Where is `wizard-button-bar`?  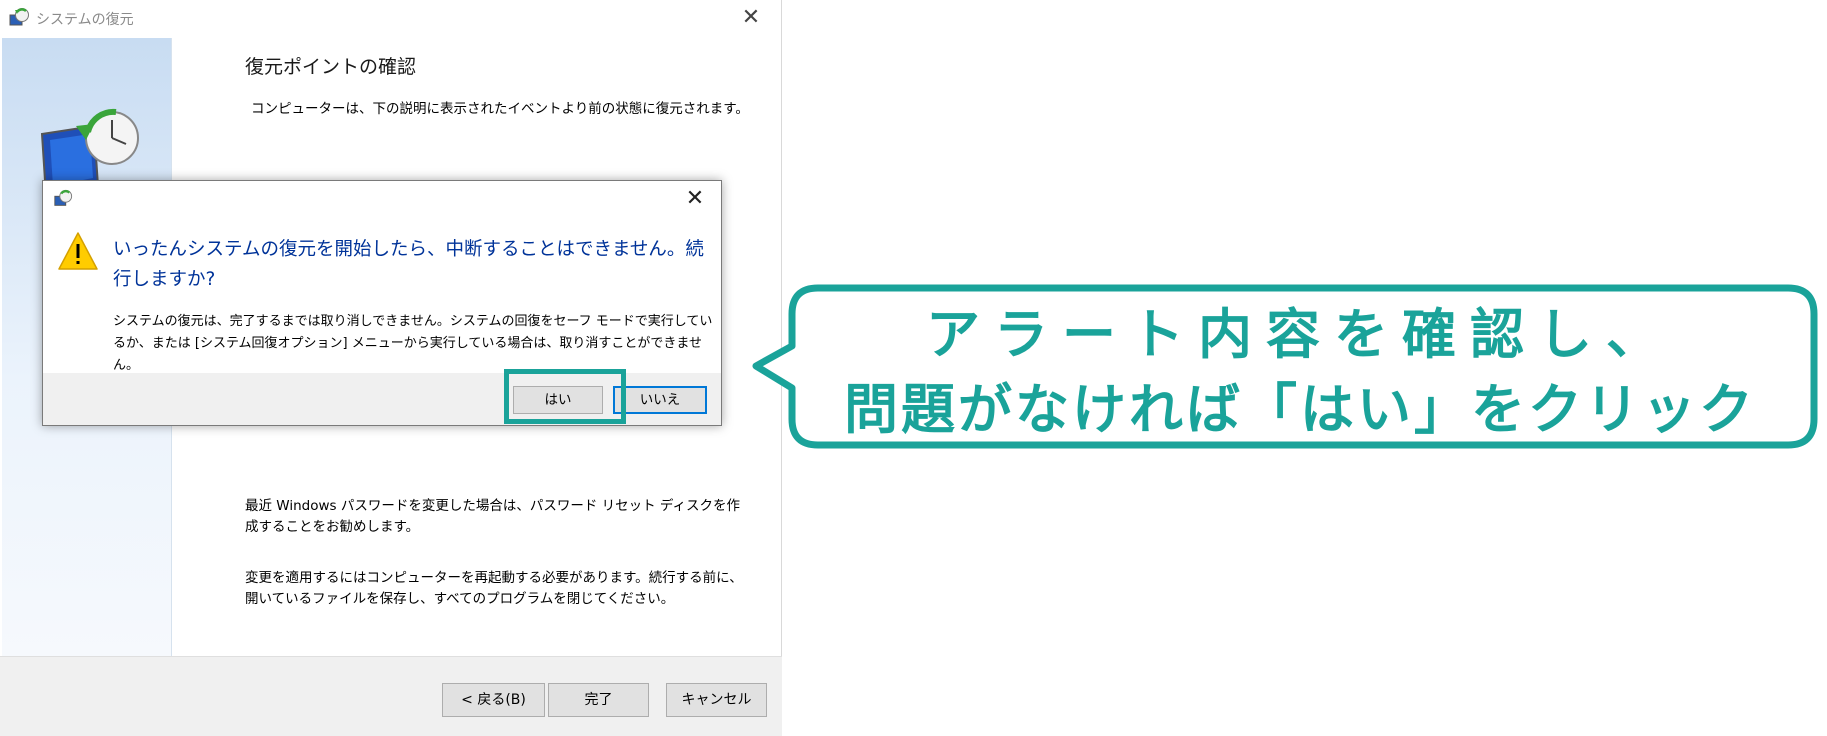 wizard-button-bar is located at coordinates (391, 696).